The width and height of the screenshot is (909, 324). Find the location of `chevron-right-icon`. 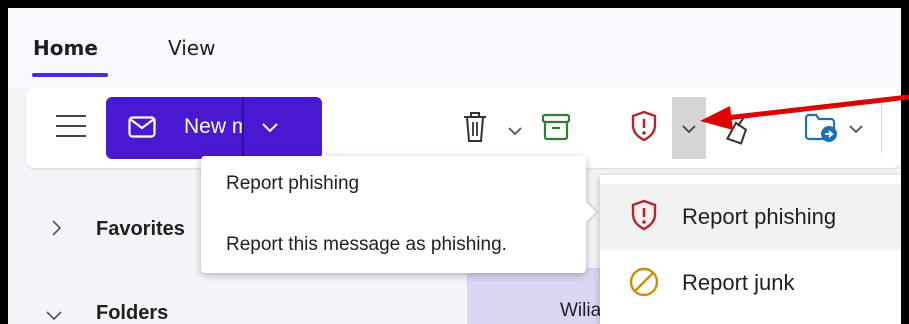

chevron-right-icon is located at coordinates (57, 228).